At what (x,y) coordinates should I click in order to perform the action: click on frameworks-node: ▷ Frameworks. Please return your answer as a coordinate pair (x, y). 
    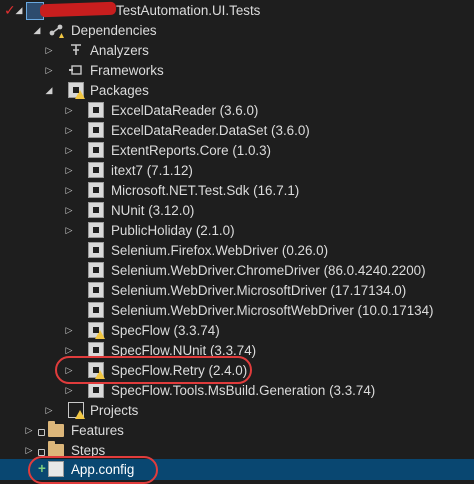
    Looking at the image, I should click on (237, 70).